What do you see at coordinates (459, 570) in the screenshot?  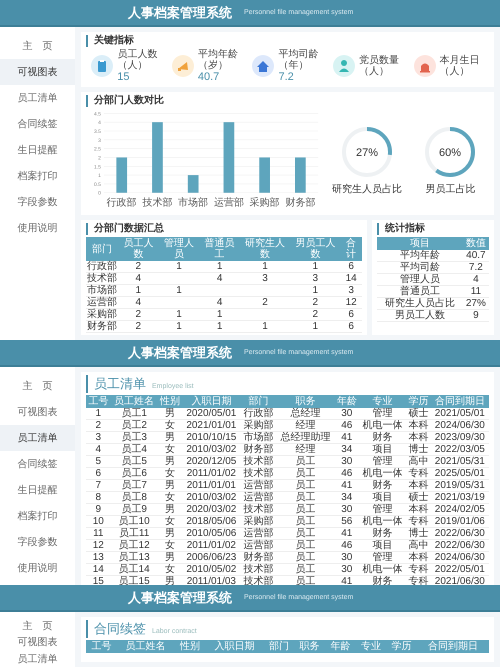 I see `table-cell: 2022/05/01` at bounding box center [459, 570].